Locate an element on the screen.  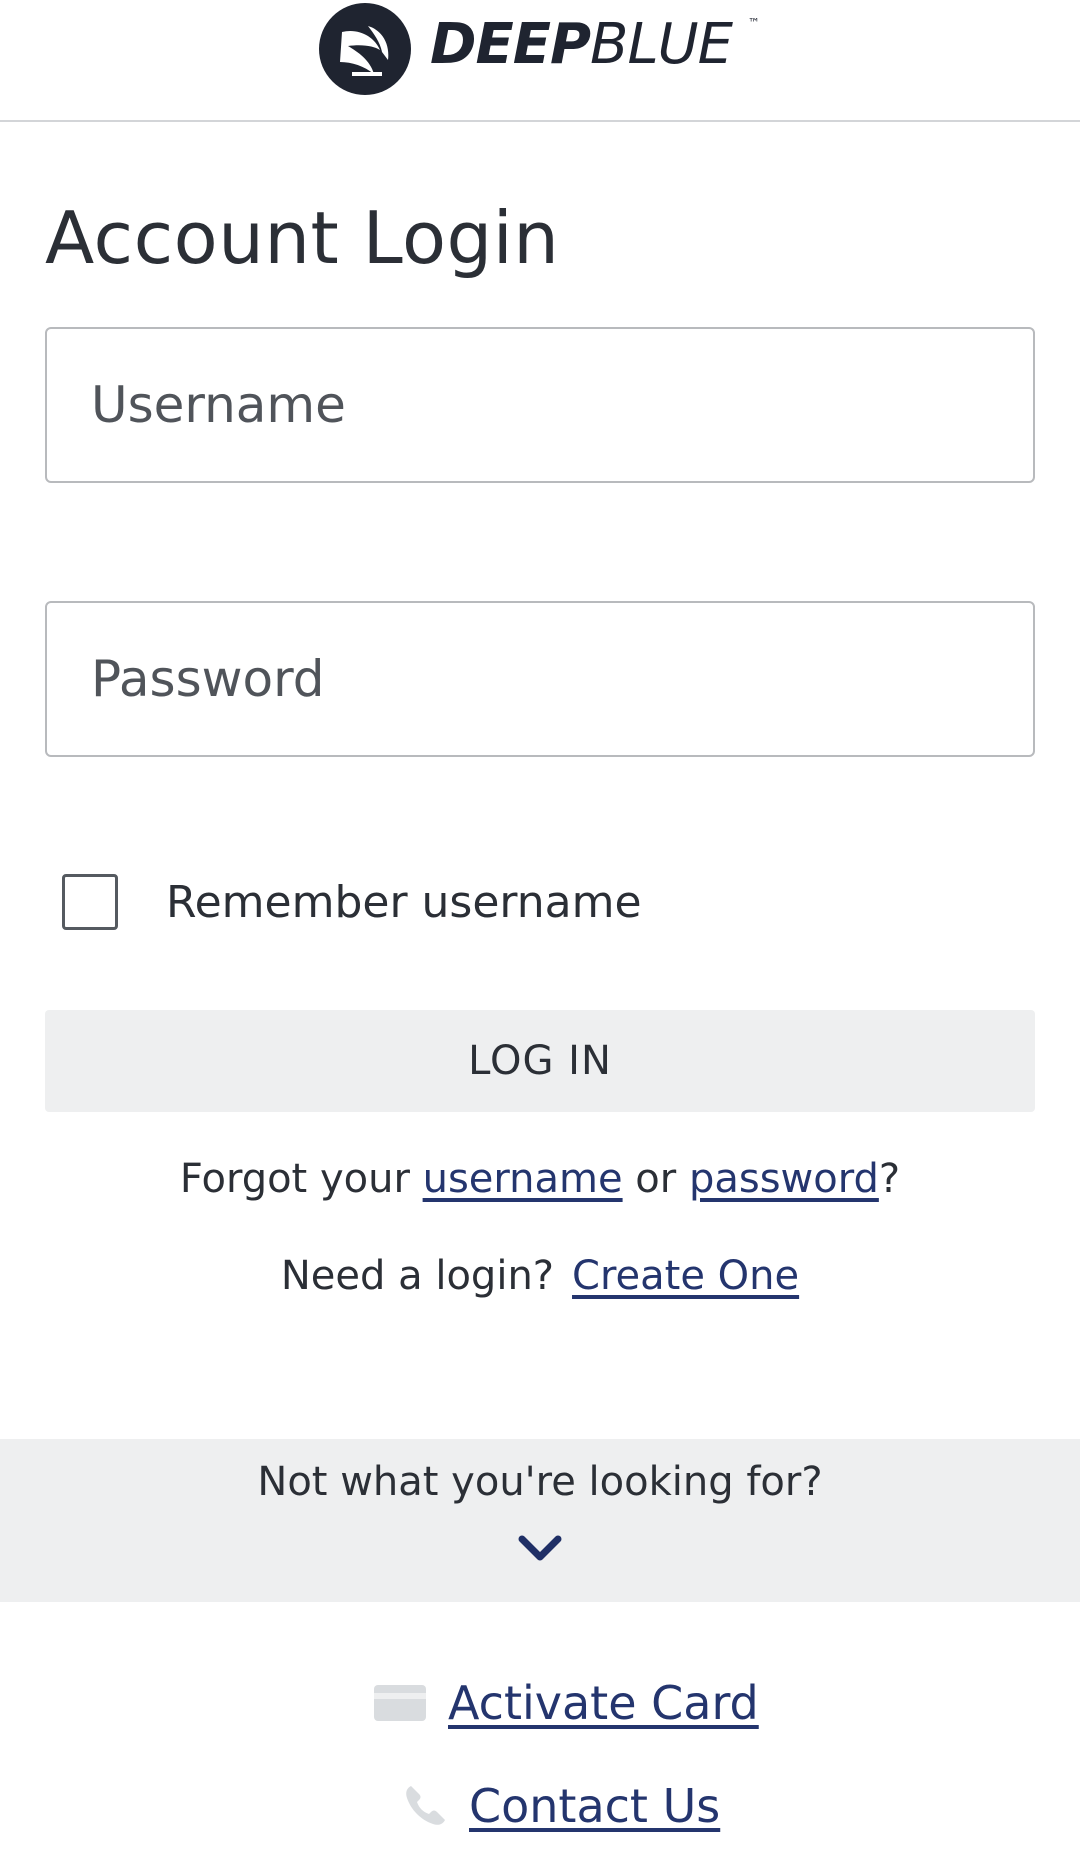
app-header: DEEPBLUE ™ is located at coordinates (540, 61).